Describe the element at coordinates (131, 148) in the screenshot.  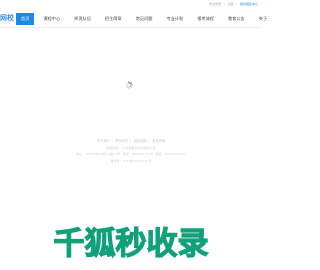
I see `footer-copyright: 版权所有：XX科技教育培训有限公司` at that location.